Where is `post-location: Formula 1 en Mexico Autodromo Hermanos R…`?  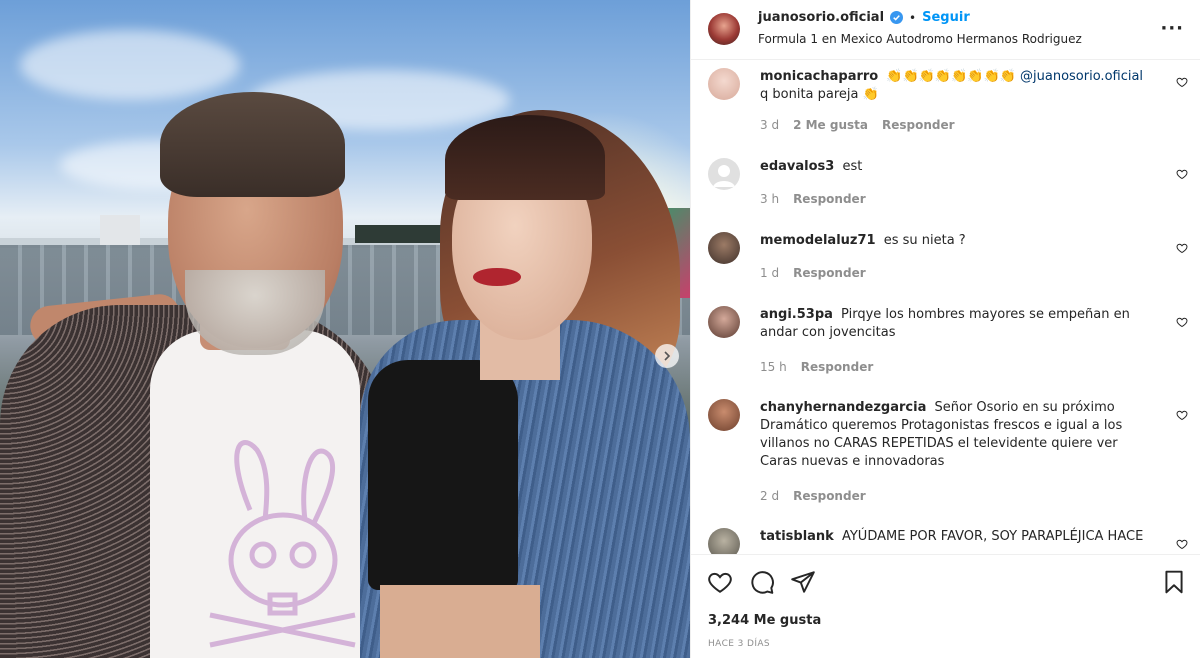 post-location: Formula 1 en Mexico Autodromo Hermanos R… is located at coordinates (920, 39).